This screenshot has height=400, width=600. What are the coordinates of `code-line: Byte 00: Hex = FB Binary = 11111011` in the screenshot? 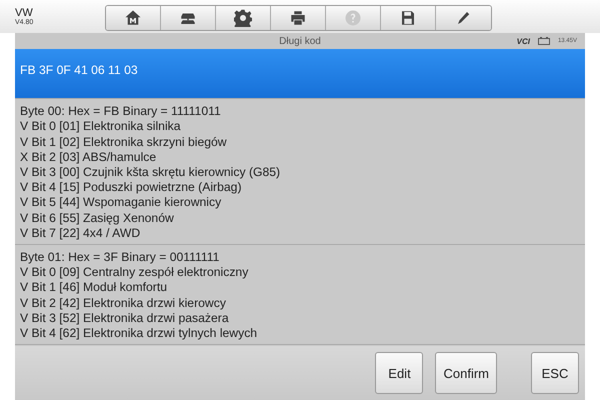 It's located at (121, 112).